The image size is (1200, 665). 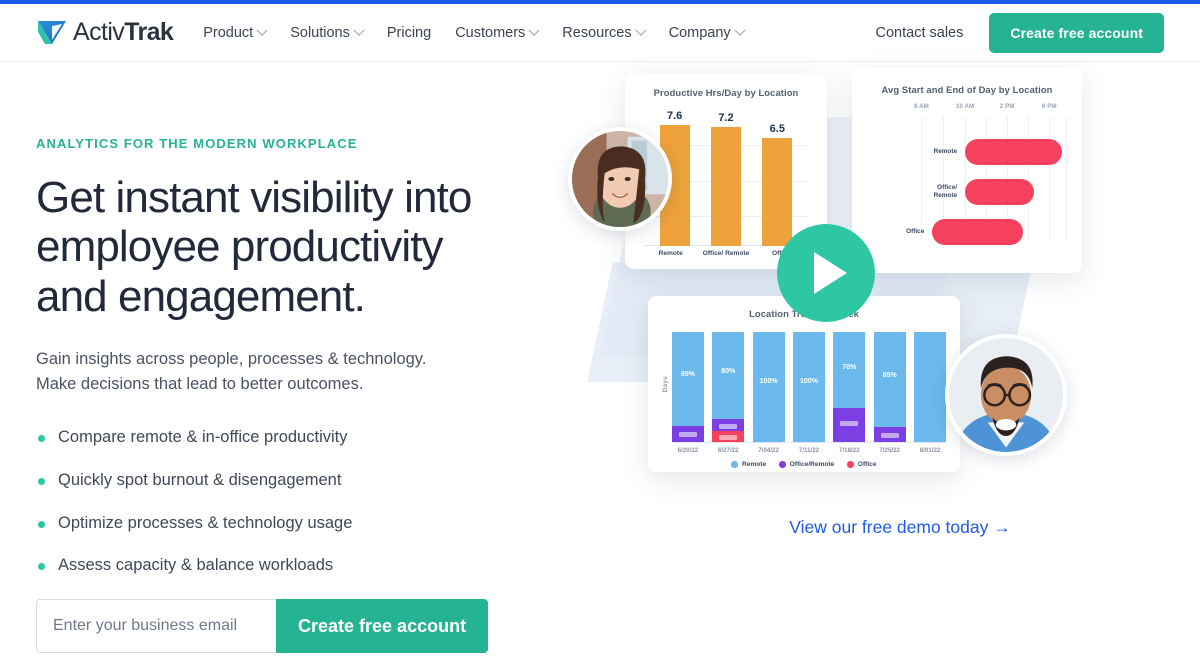 I want to click on range-bar-group: Remote, so click(x=998, y=152).